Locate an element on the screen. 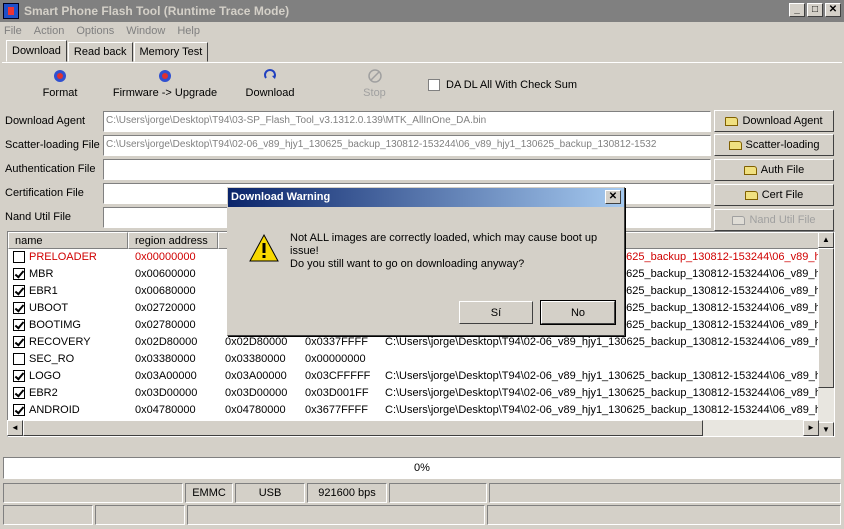 Image resolution: width=844 pixels, height=529 pixels. scatter-loading-label: Scatter-loading File is located at coordinates (52, 145).